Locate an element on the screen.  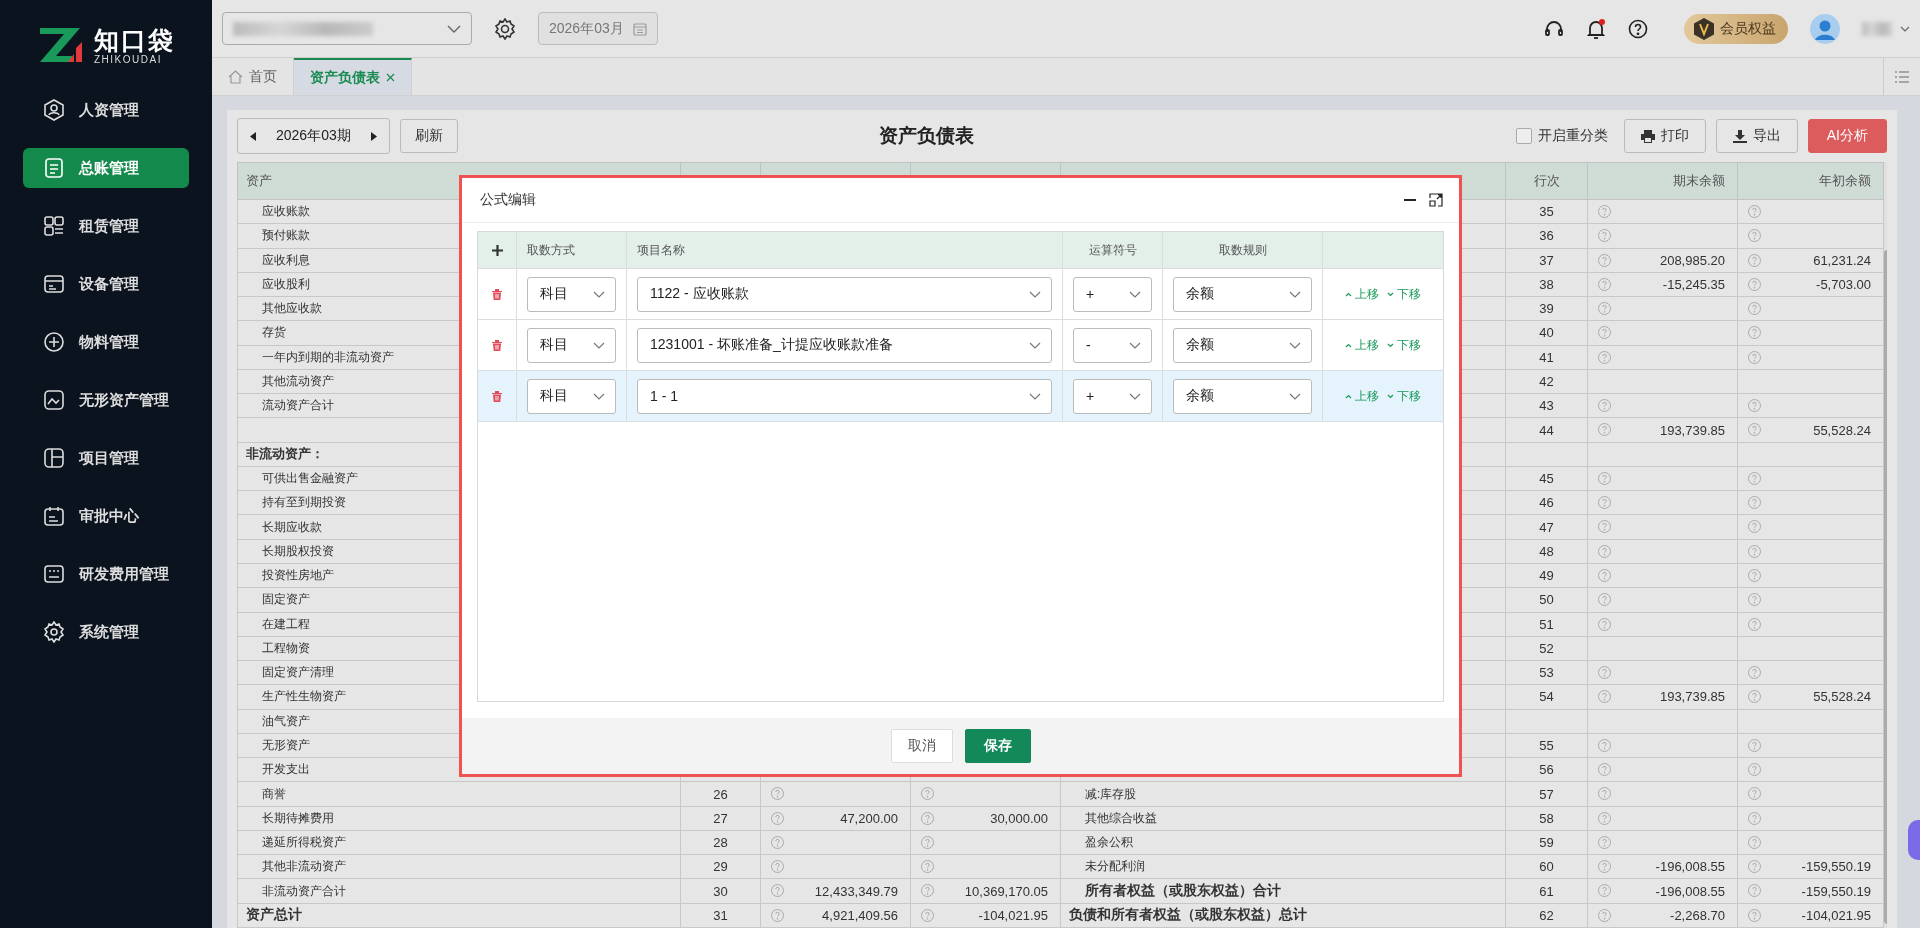
add-icon is located at coordinates (497, 250).